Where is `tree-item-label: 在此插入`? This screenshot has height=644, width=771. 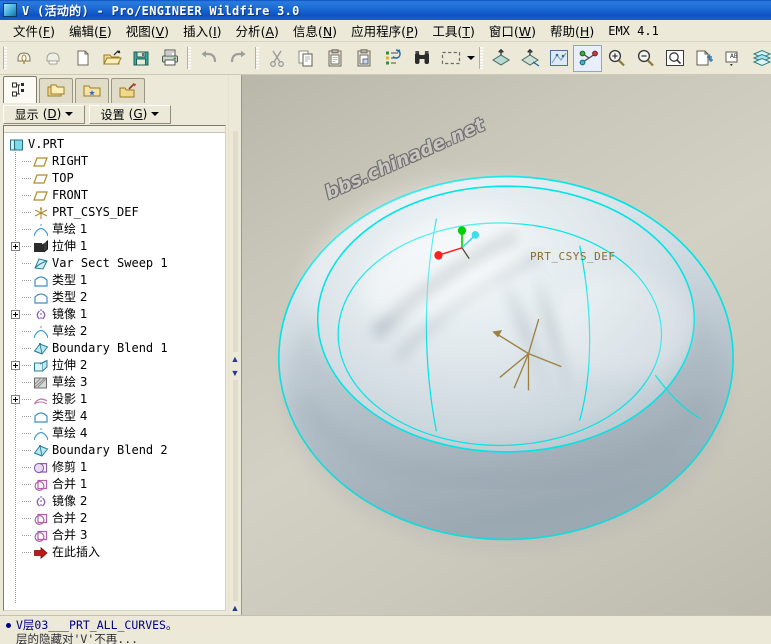
tree-item-label: 在此插入 is located at coordinates (76, 552).